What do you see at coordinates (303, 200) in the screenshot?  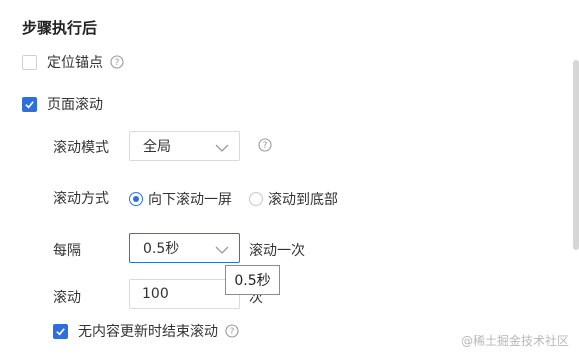 I see `radio-label: 滚动到底部` at bounding box center [303, 200].